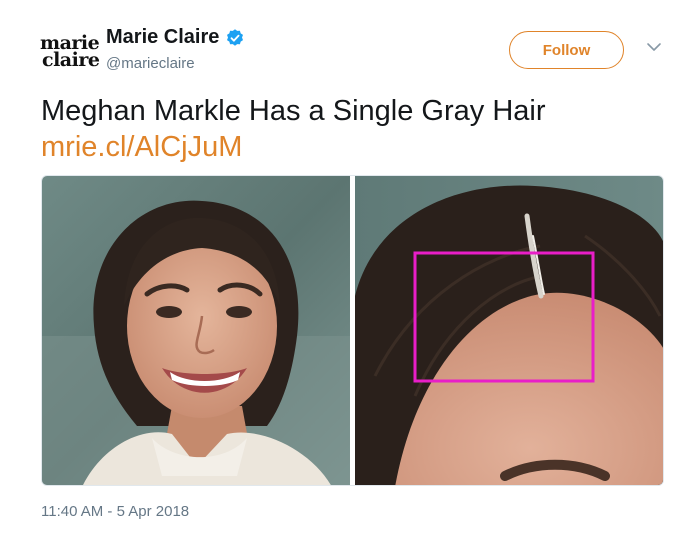 The width and height of the screenshot is (700, 537). I want to click on chevron-down-icon, so click(654, 47).